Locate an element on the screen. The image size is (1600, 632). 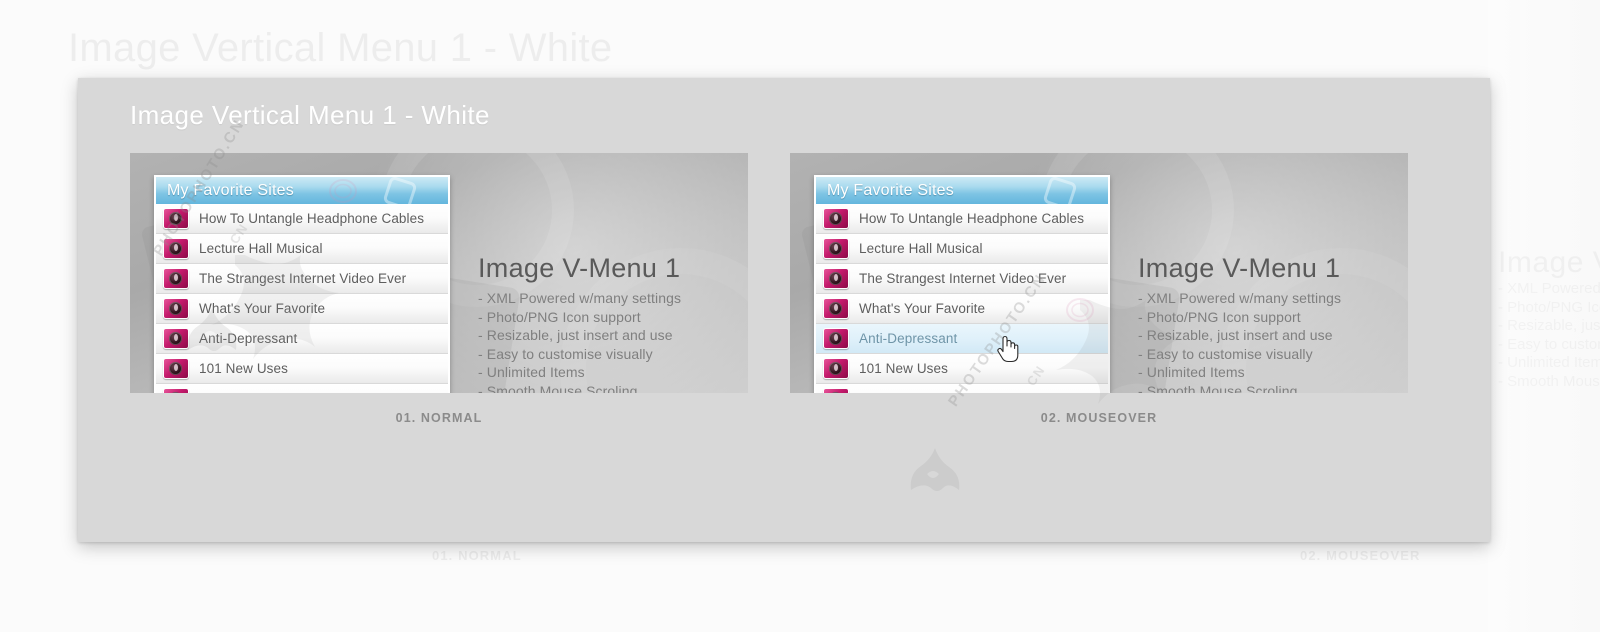
caption-normal: 01. NORMAL is located at coordinates (439, 418).